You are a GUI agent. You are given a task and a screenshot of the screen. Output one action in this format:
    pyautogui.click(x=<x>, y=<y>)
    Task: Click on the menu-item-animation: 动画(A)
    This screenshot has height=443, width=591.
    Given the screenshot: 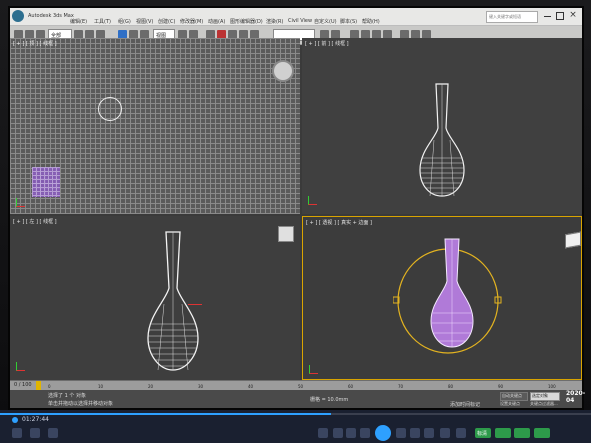 What is the action you would take?
    pyautogui.click(x=216, y=21)
    